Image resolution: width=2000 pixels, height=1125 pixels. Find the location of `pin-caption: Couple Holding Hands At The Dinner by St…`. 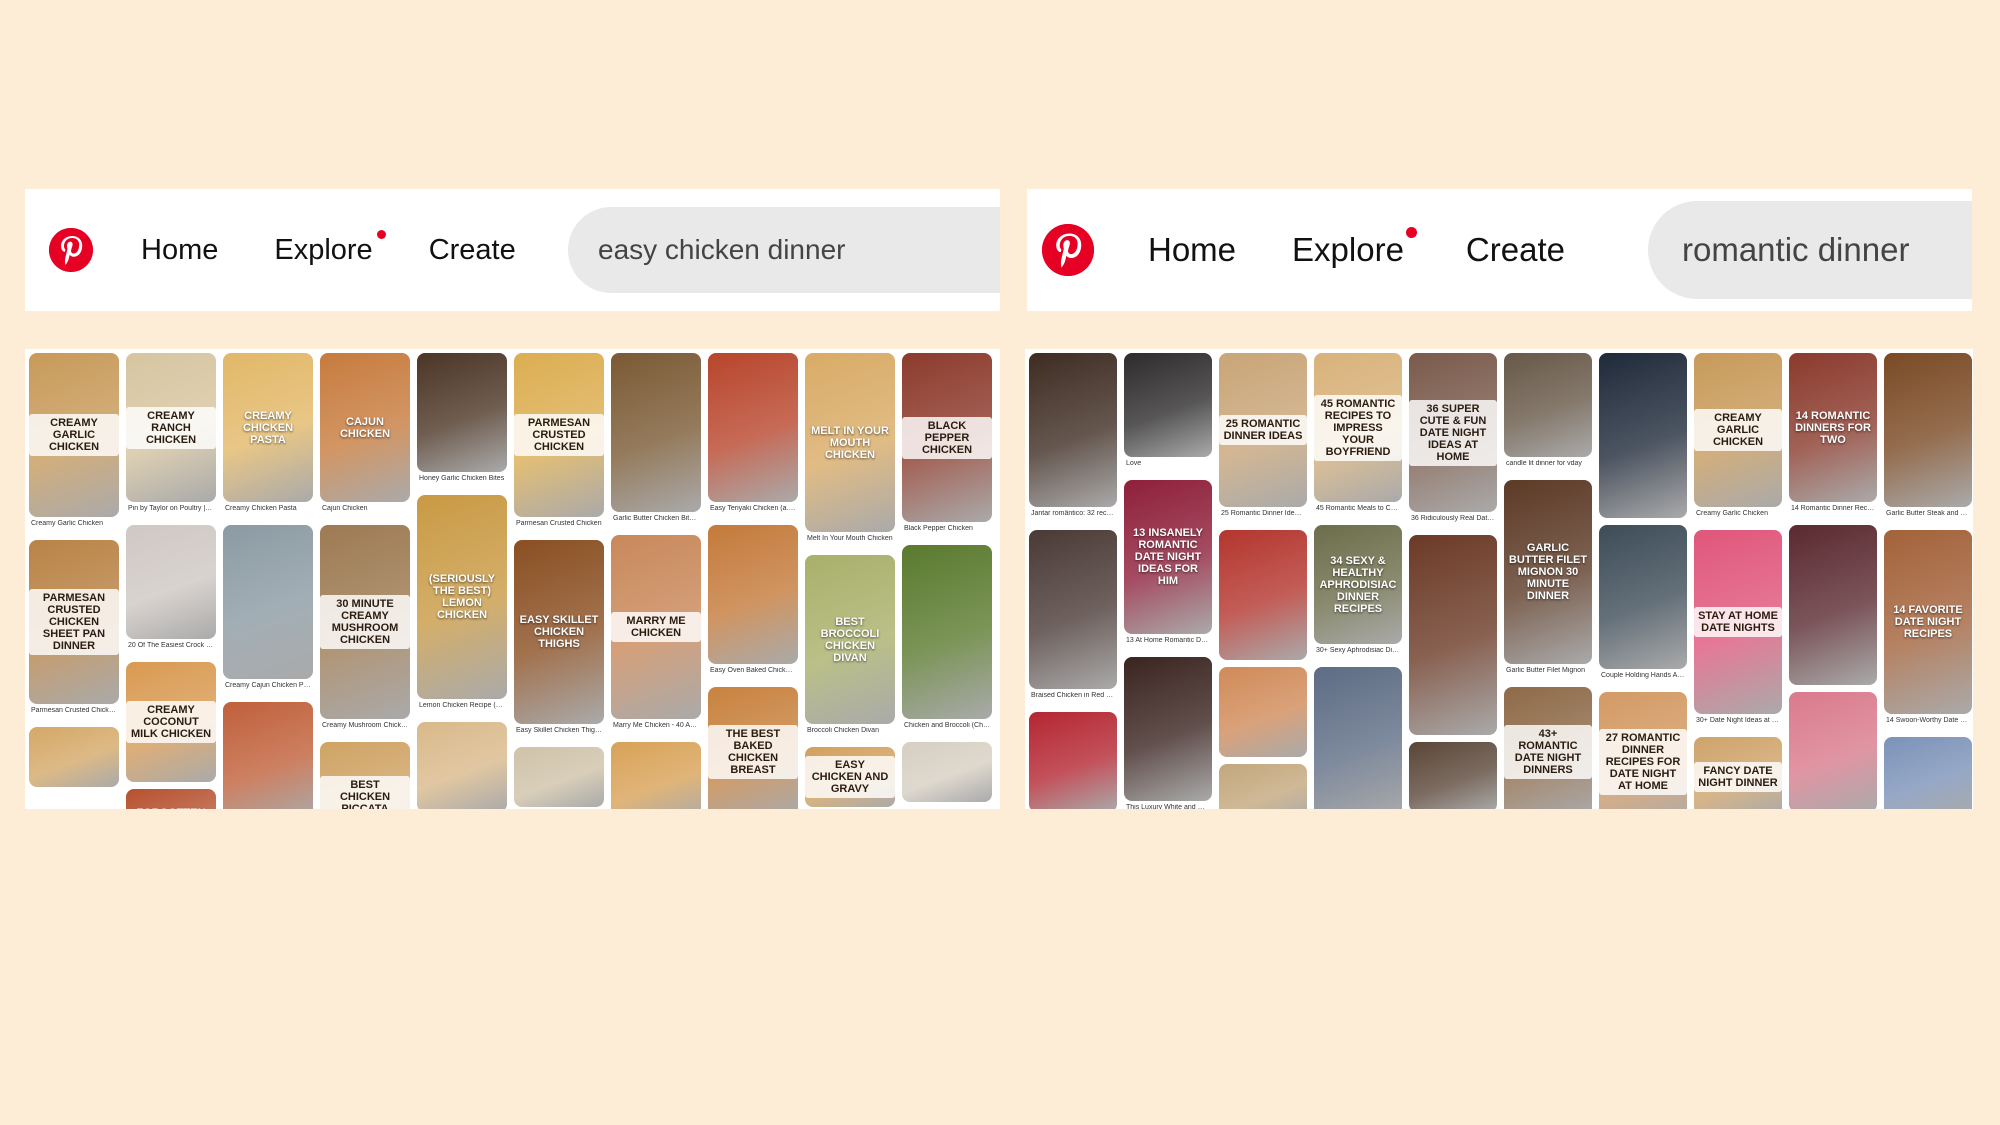

pin-caption: Couple Holding Hands At The Dinner by St… is located at coordinates (1643, 676).